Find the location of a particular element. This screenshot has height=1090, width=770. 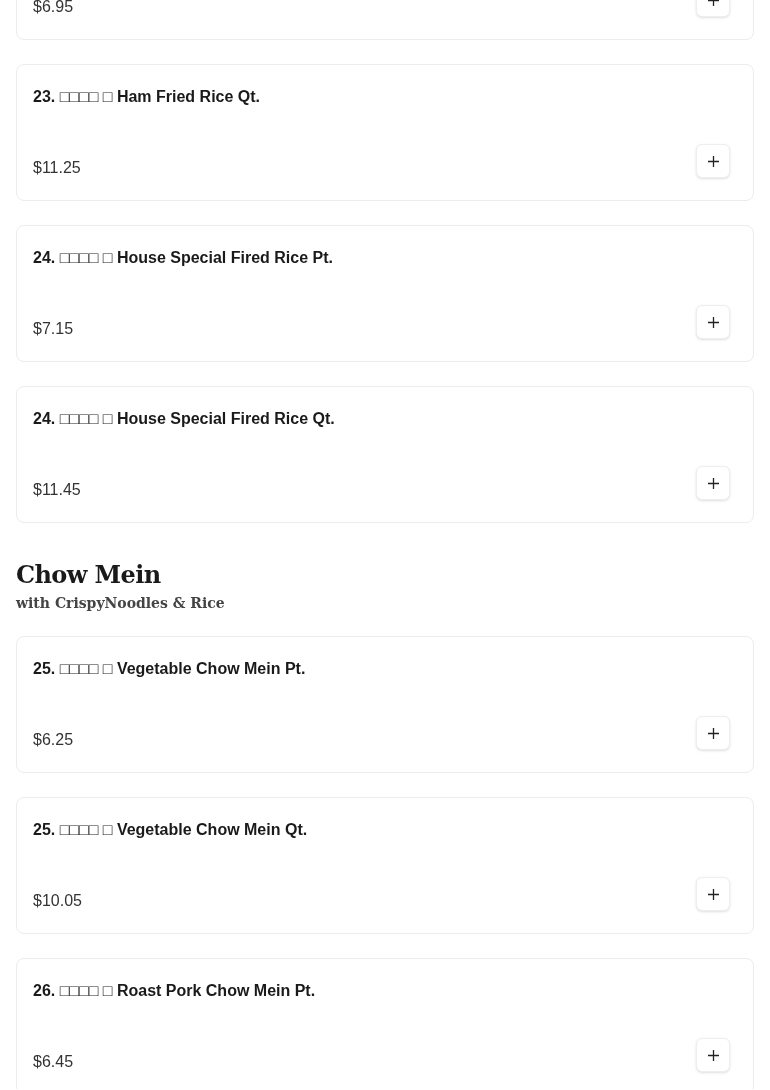

menu-item-card: 25. □□□□ □ Vegetable Chow Mein Qt. $10.05 is located at coordinates (385, 865).